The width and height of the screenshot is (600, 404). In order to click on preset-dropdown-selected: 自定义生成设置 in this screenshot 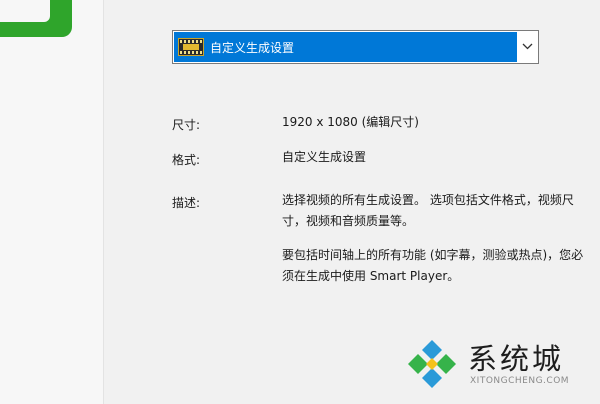, I will do `click(345, 47)`.